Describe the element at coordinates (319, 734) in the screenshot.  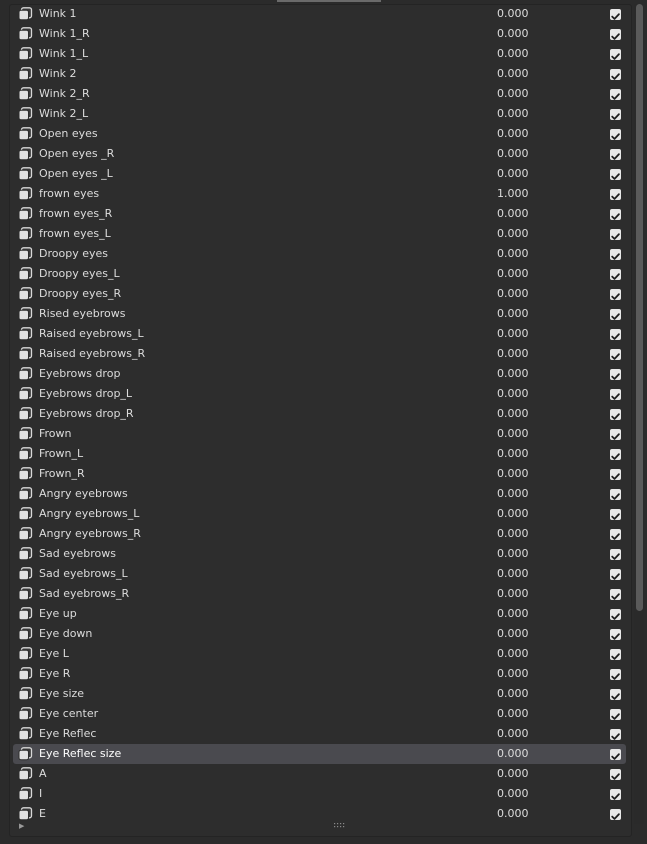
I see `shape-key-row: Eye Reflec 0.000` at that location.